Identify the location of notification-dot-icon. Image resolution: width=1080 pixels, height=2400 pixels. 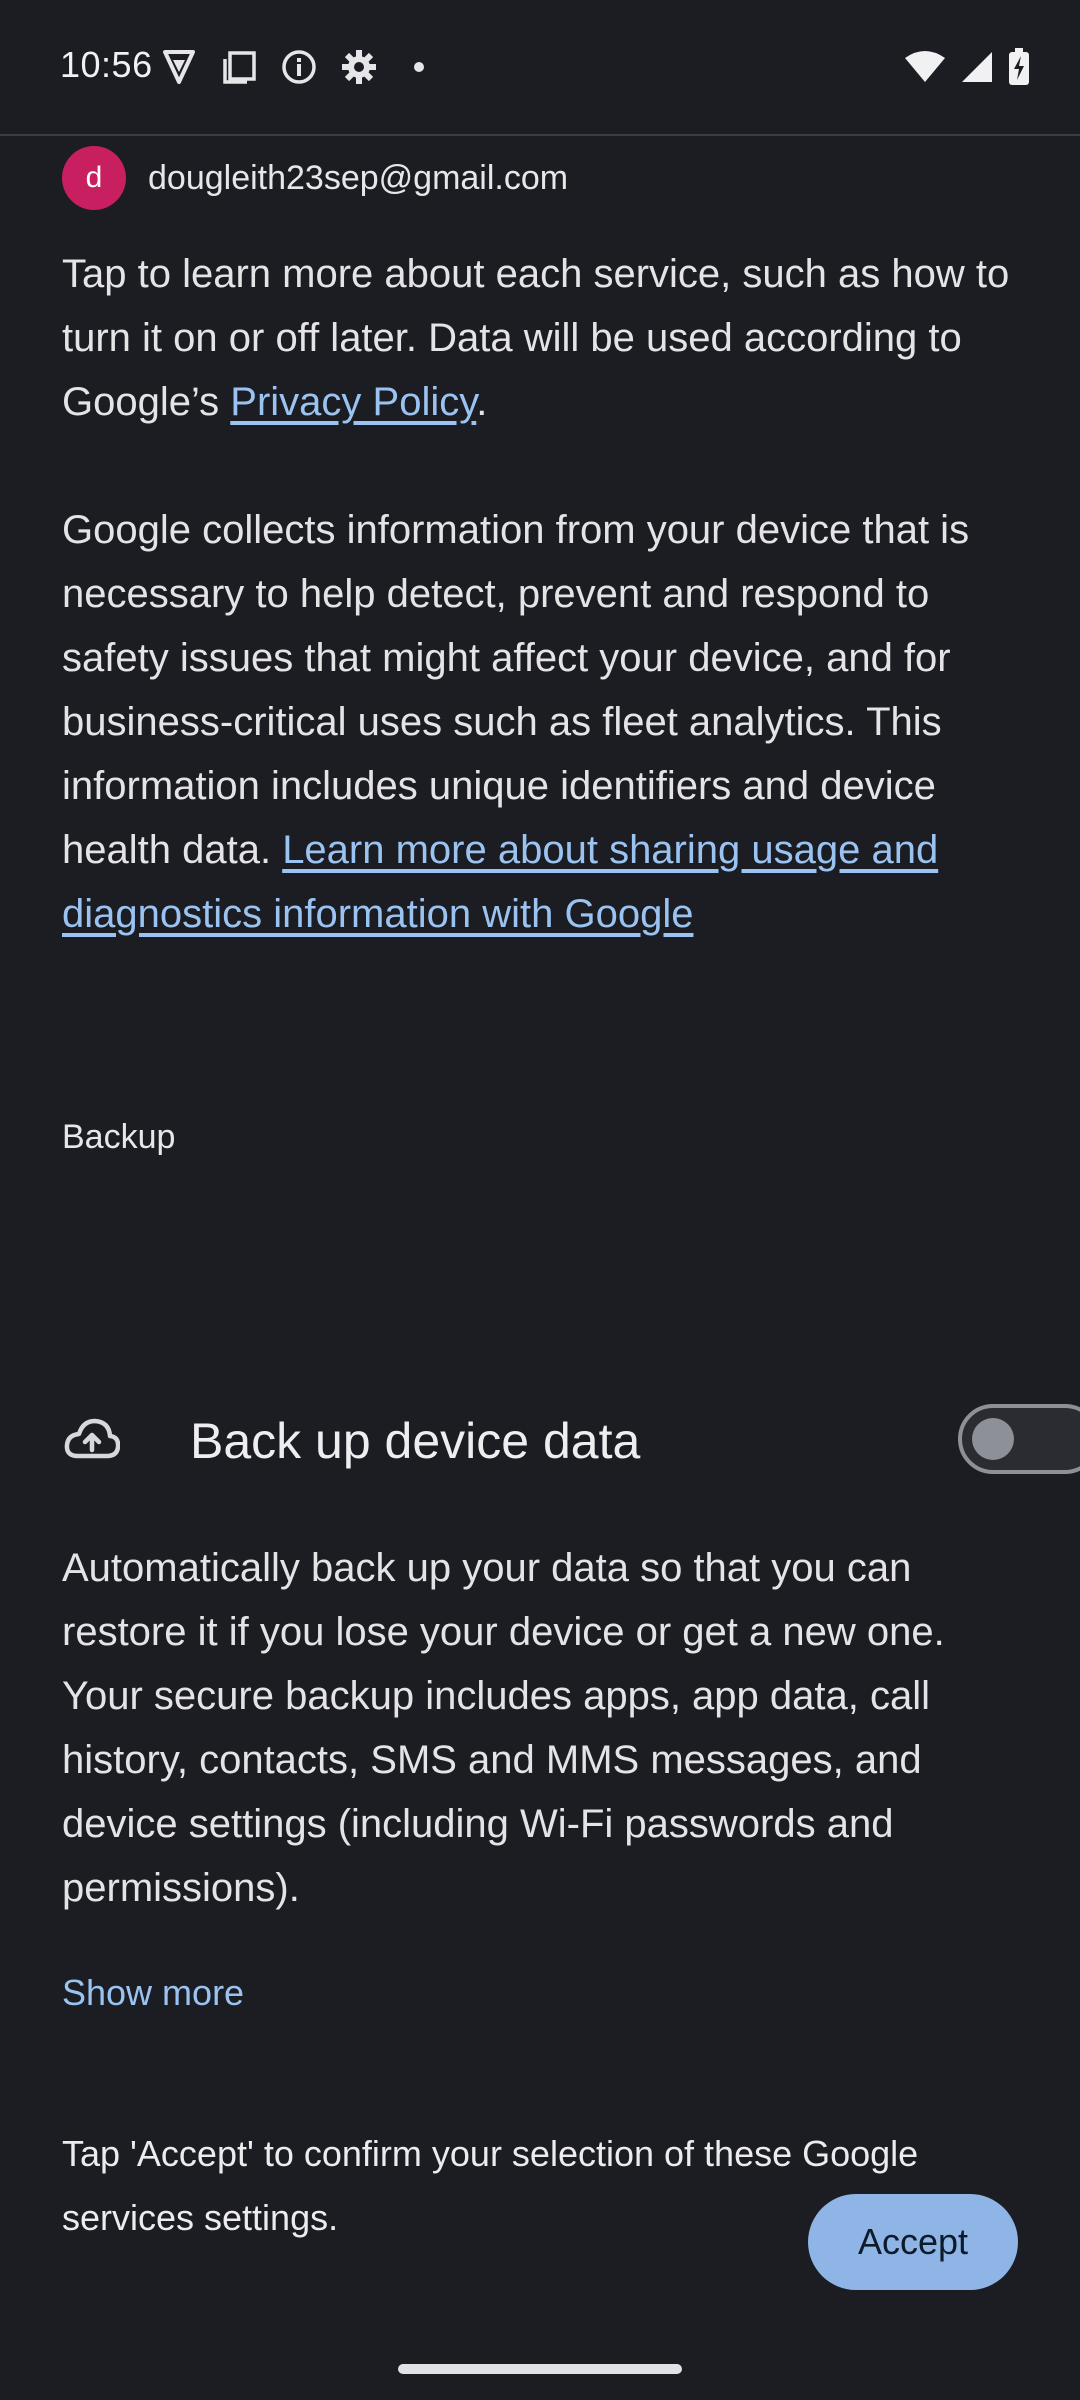
(419, 67).